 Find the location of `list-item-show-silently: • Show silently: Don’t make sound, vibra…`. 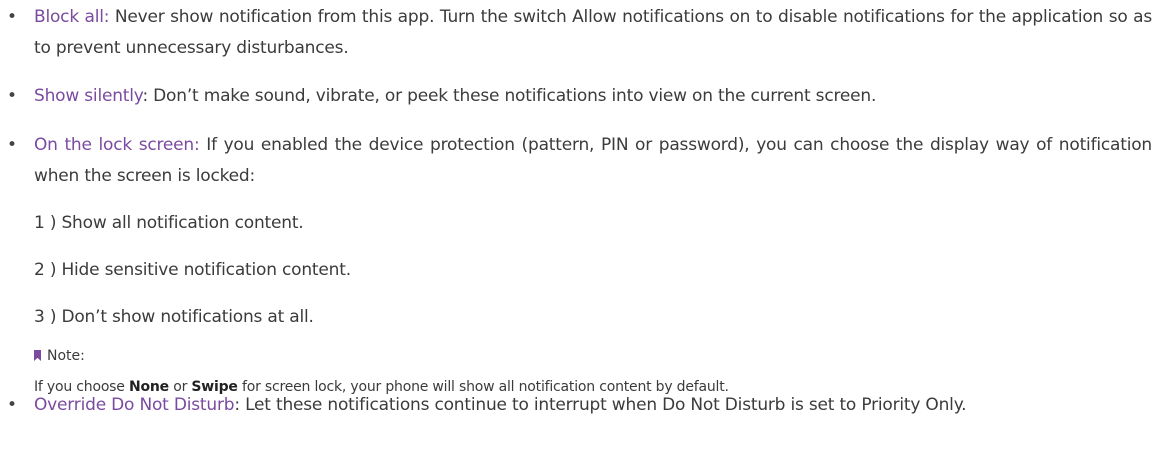

list-item-show-silently: • Show silently: Don’t make sound, vibra… is located at coordinates (579, 96).